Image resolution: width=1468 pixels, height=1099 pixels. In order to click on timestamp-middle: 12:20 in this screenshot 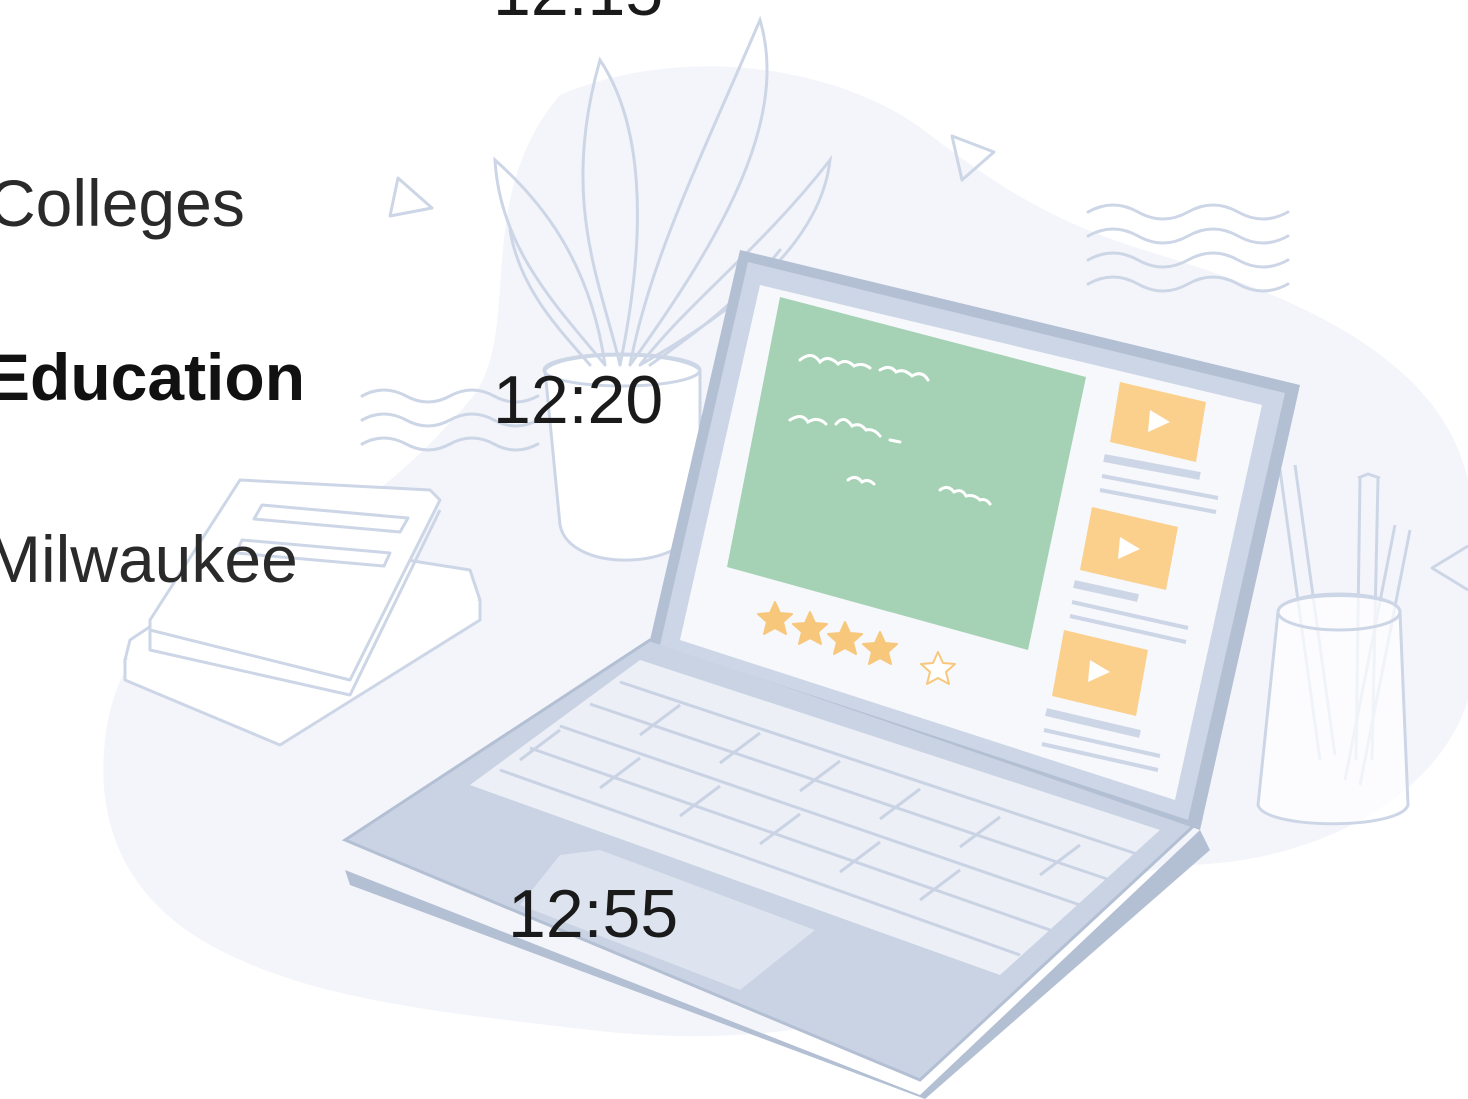, I will do `click(578, 400)`.